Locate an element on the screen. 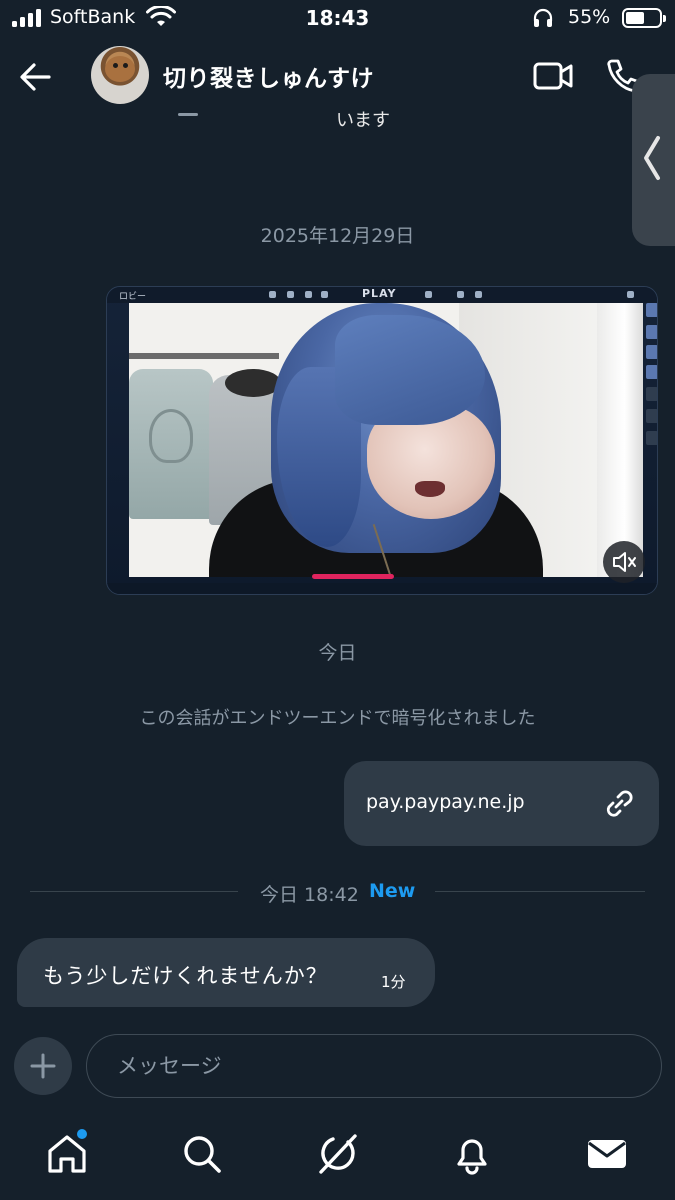 This screenshot has width=675, height=1200. video-progress-bar is located at coordinates (353, 576).